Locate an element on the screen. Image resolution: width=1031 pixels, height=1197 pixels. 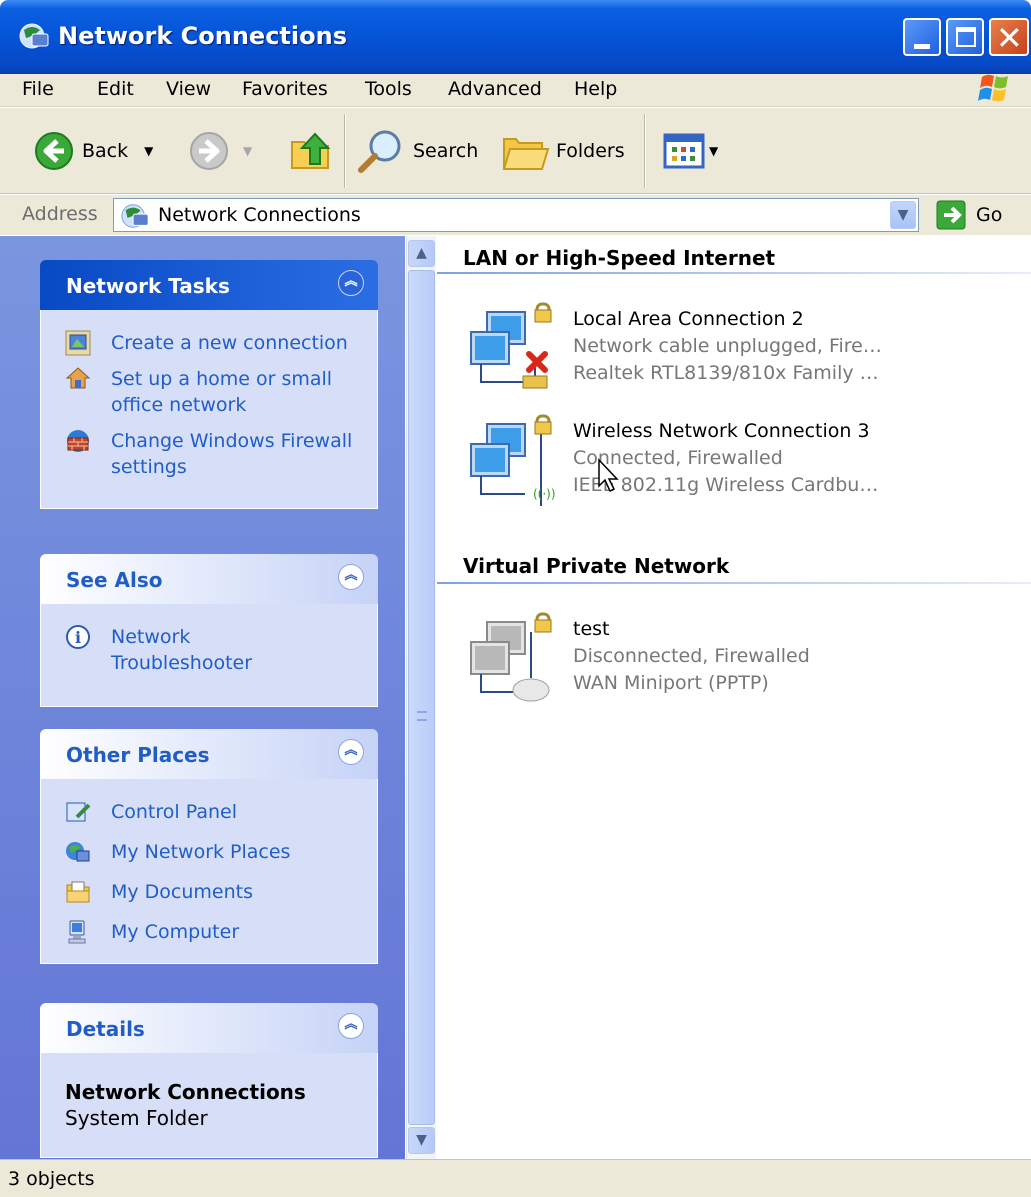
firewall-icon is located at coordinates (78, 441).